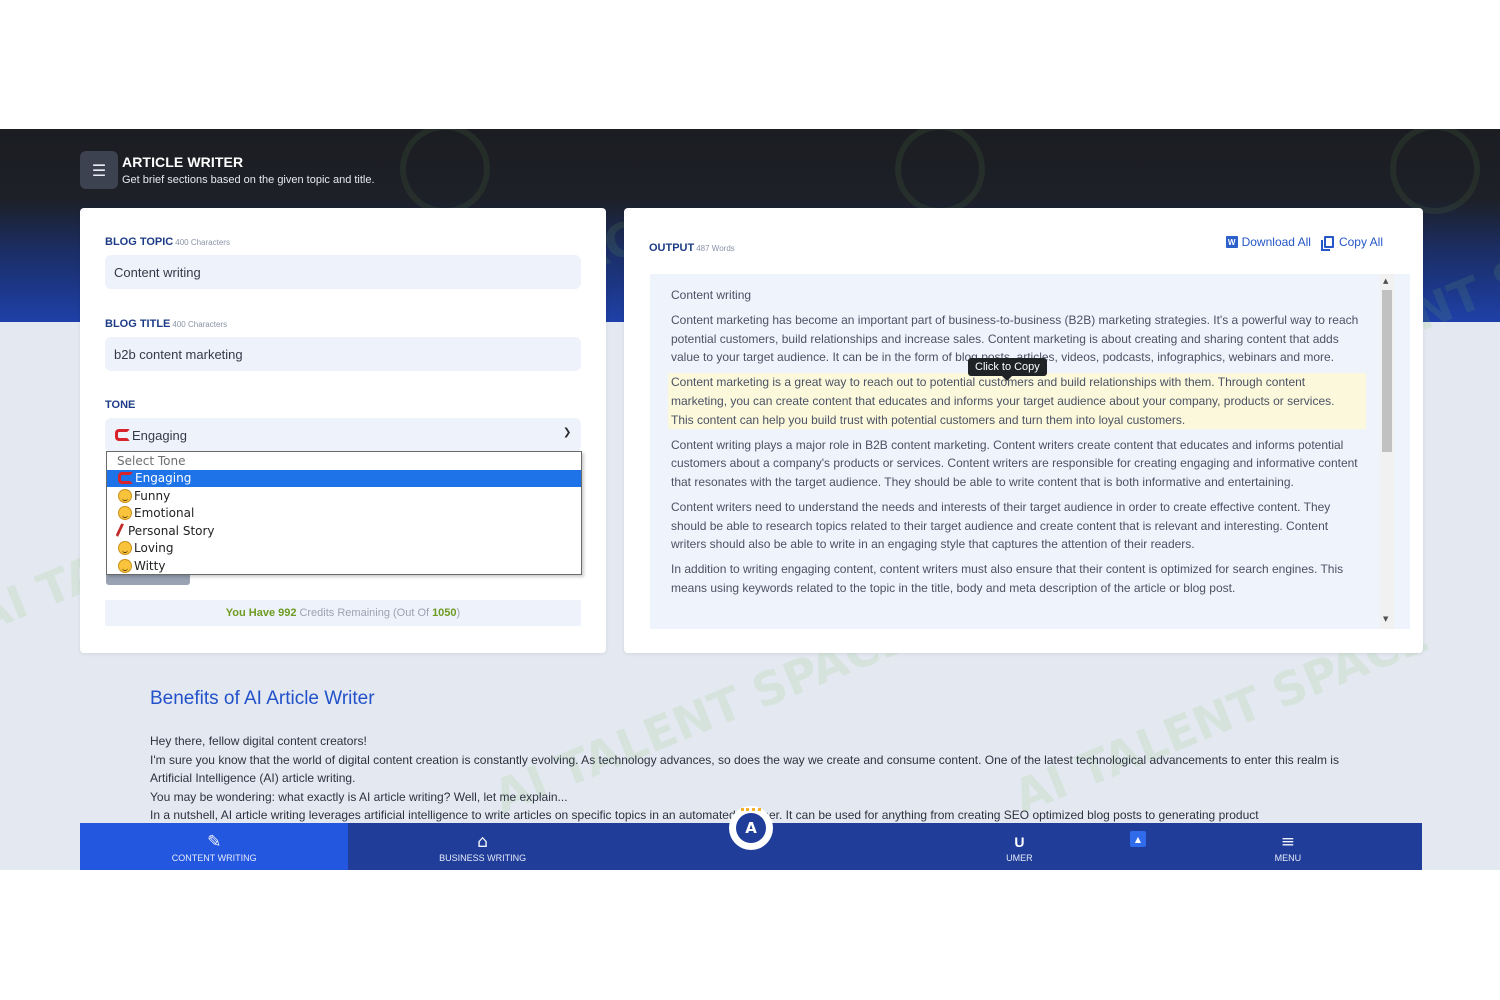 The height and width of the screenshot is (1000, 1500). What do you see at coordinates (344, 531) in the screenshot?
I see `tone-option-personal-story: Personal Story` at bounding box center [344, 531].